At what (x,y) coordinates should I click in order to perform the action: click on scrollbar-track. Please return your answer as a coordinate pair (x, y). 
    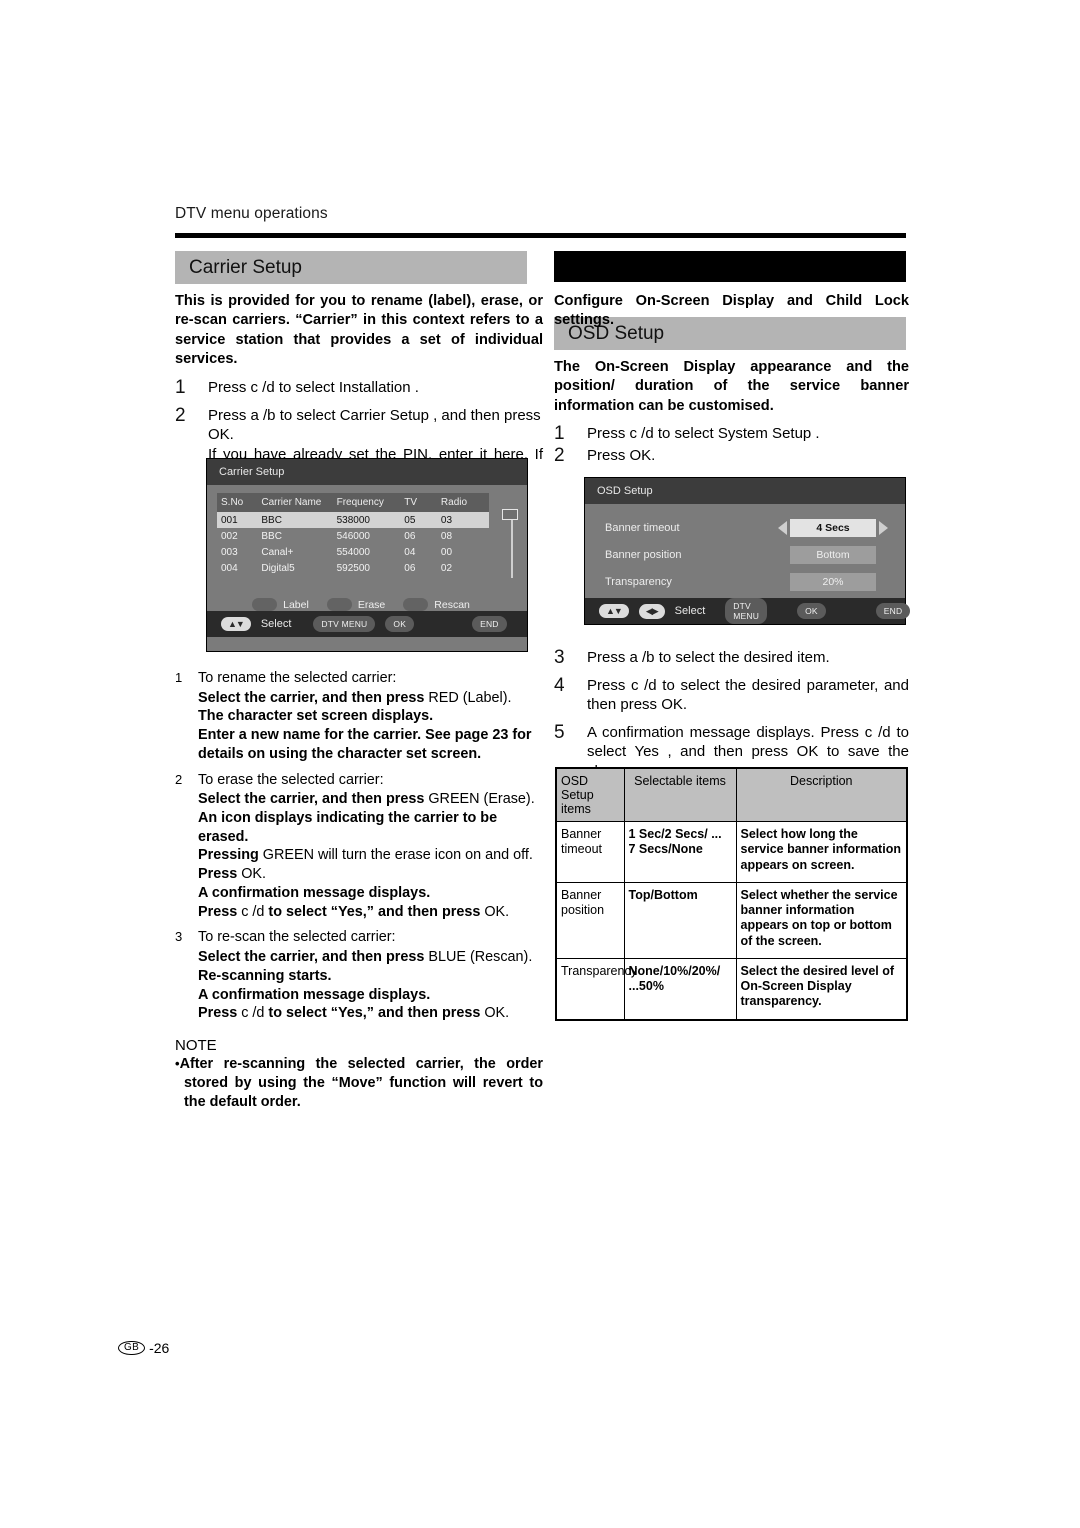
    Looking at the image, I should click on (512, 545).